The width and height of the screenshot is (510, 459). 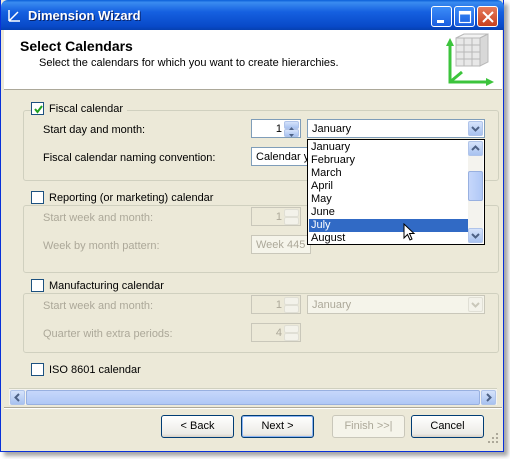 I want to click on manufacturing-quarter-label: Quarter with extra periods:, so click(x=108, y=334).